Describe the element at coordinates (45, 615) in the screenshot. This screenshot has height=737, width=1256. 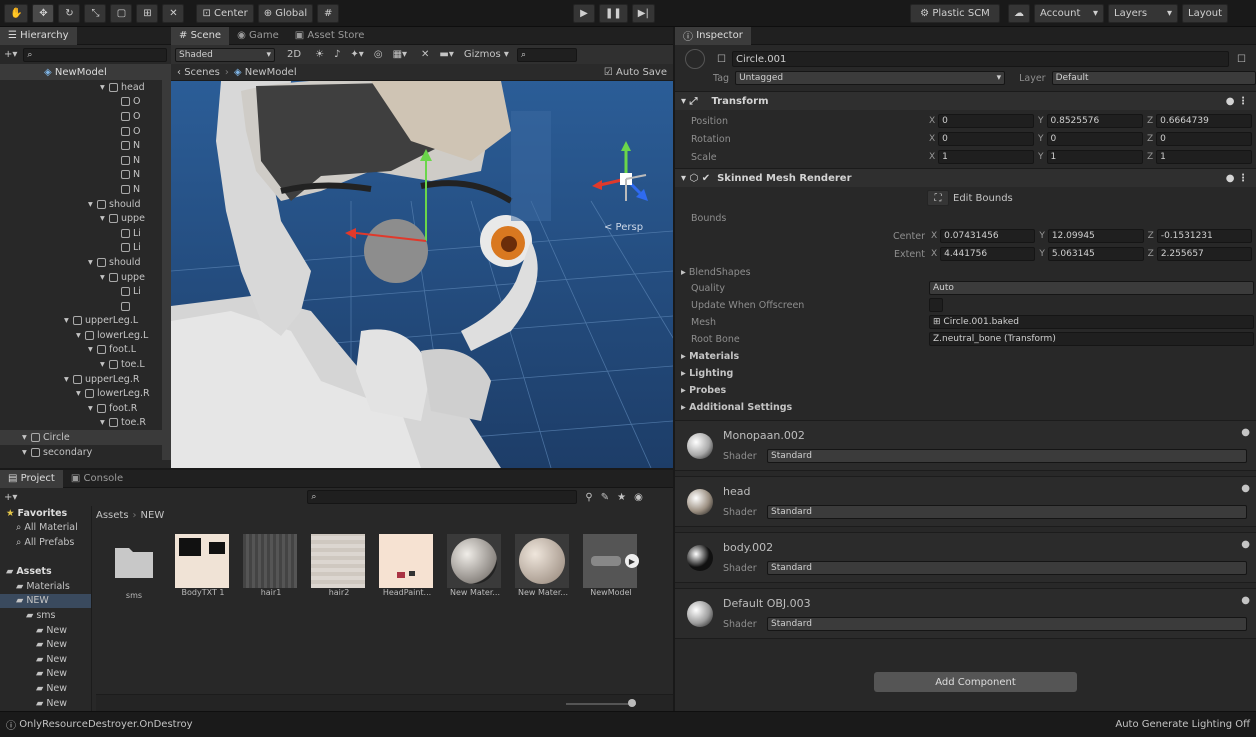
I see `project-tree-item: ▰ sms` at that location.